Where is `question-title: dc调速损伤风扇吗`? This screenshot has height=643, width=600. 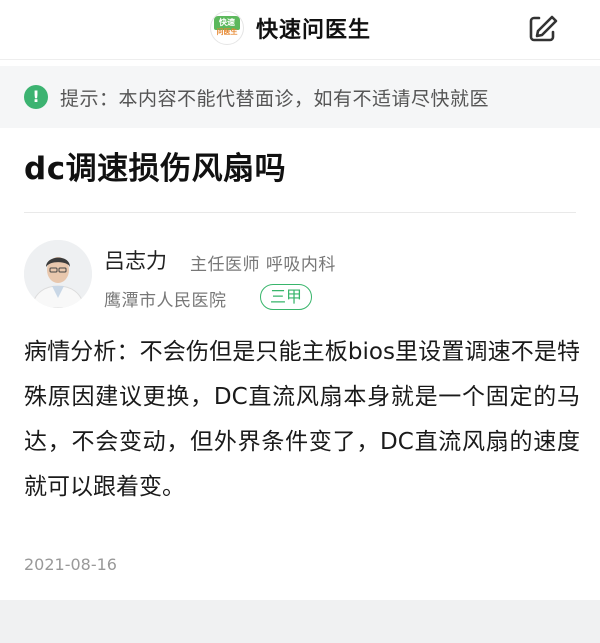 question-title: dc调速损伤风扇吗 is located at coordinates (155, 169).